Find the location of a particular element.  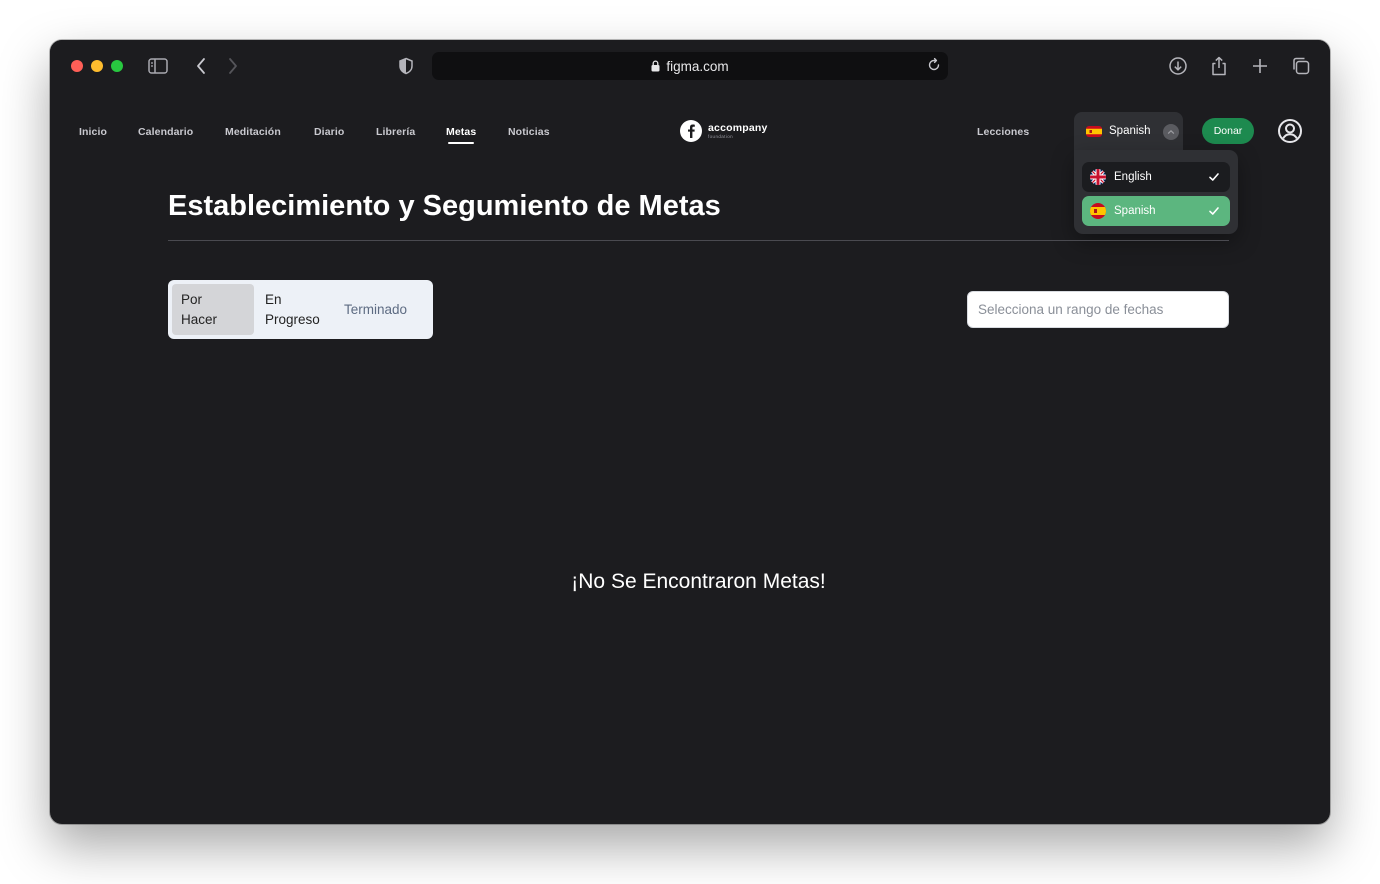

forward-icon is located at coordinates (233, 66).